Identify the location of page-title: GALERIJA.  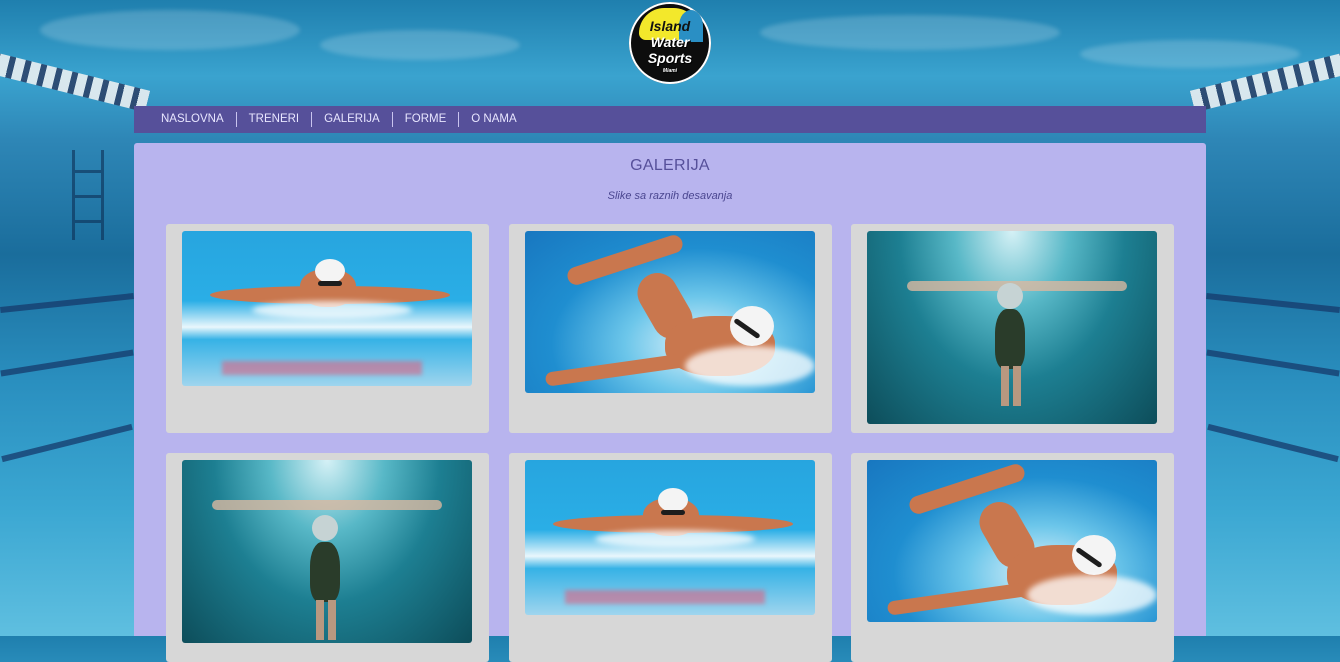
(670, 165).